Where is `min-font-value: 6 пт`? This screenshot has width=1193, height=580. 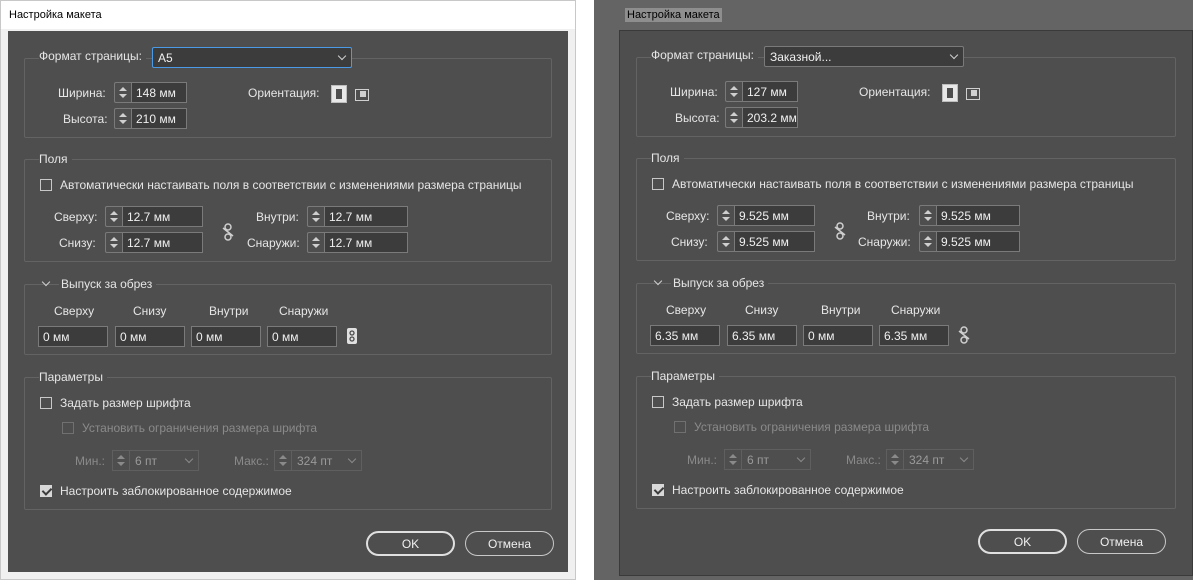 min-font-value: 6 пт is located at coordinates (758, 460).